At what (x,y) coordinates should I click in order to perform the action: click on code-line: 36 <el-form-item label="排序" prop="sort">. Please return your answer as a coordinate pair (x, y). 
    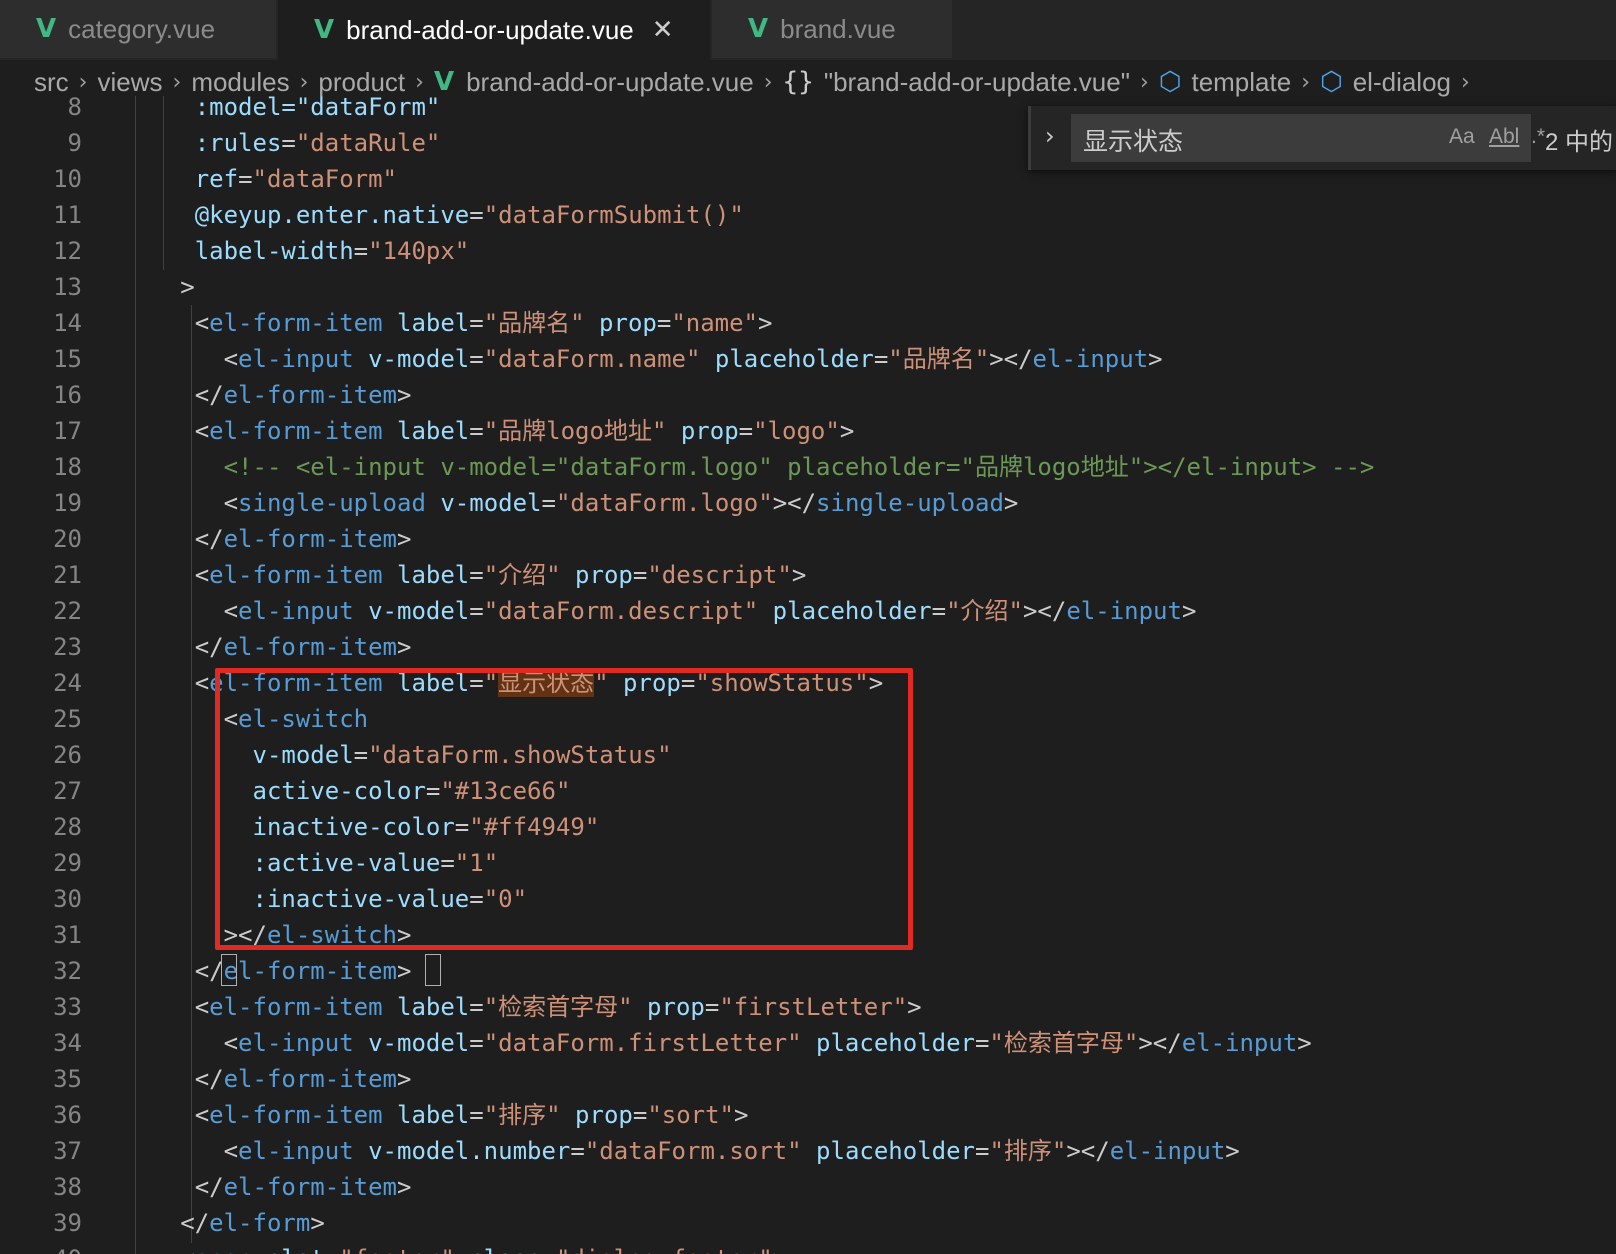
    Looking at the image, I should click on (808, 1115).